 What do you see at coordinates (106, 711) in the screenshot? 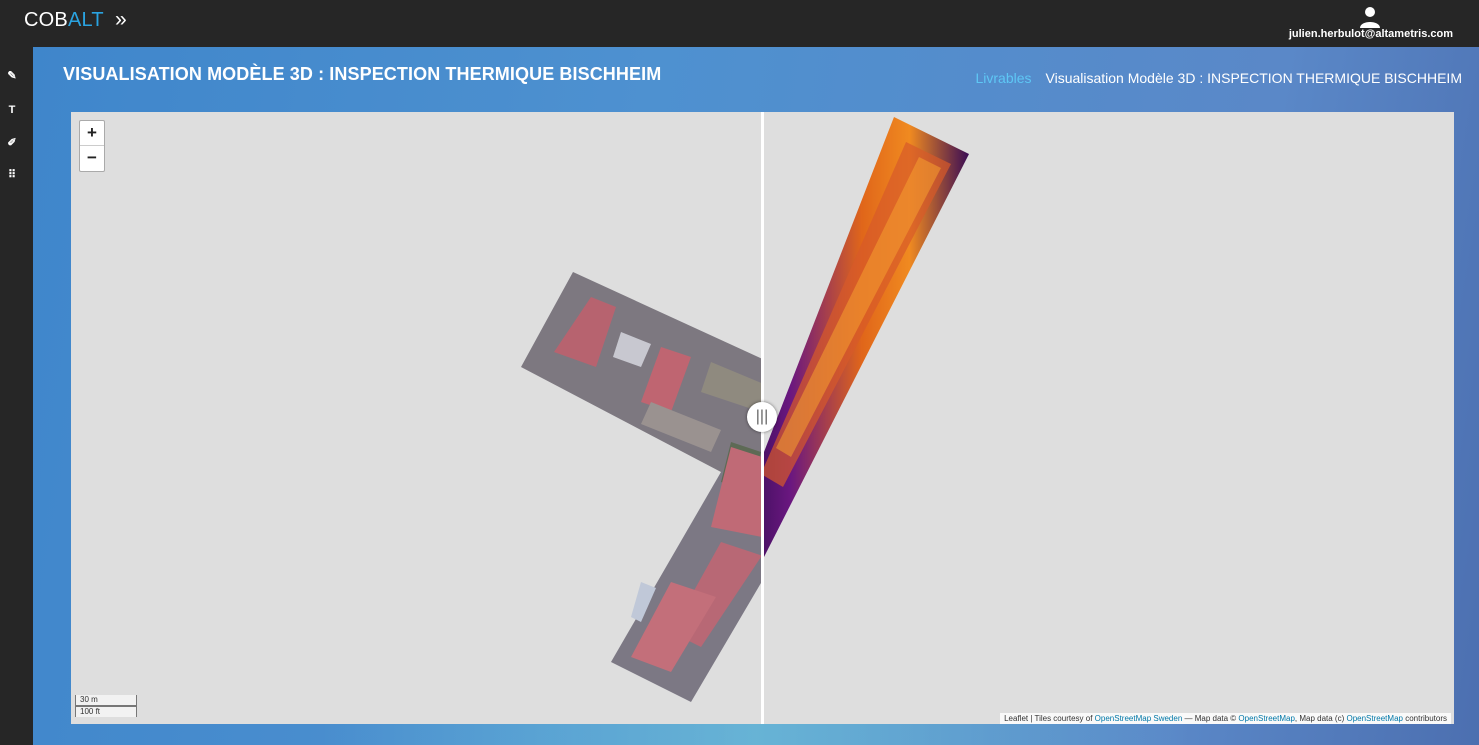
I see `scale-imperial: 100 ft` at bounding box center [106, 711].